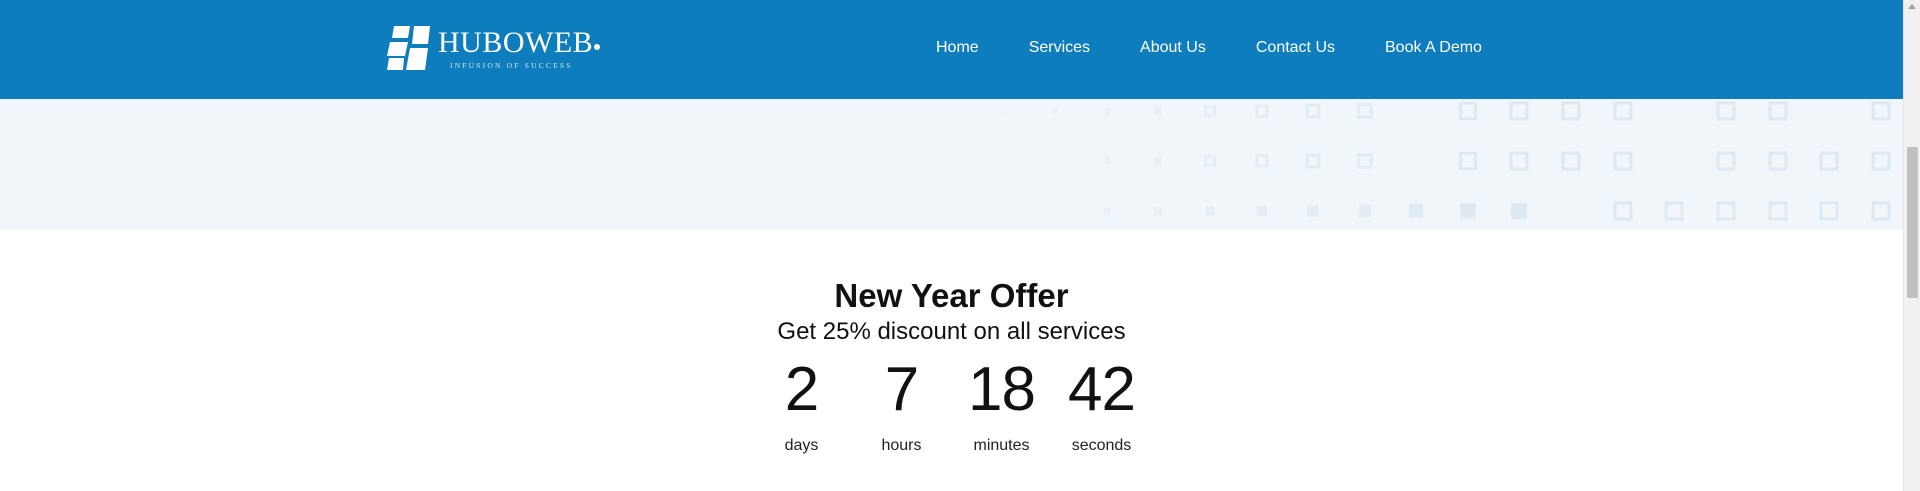 The height and width of the screenshot is (491, 1920). What do you see at coordinates (519, 43) in the screenshot?
I see `brand-name: HUBOWEB` at bounding box center [519, 43].